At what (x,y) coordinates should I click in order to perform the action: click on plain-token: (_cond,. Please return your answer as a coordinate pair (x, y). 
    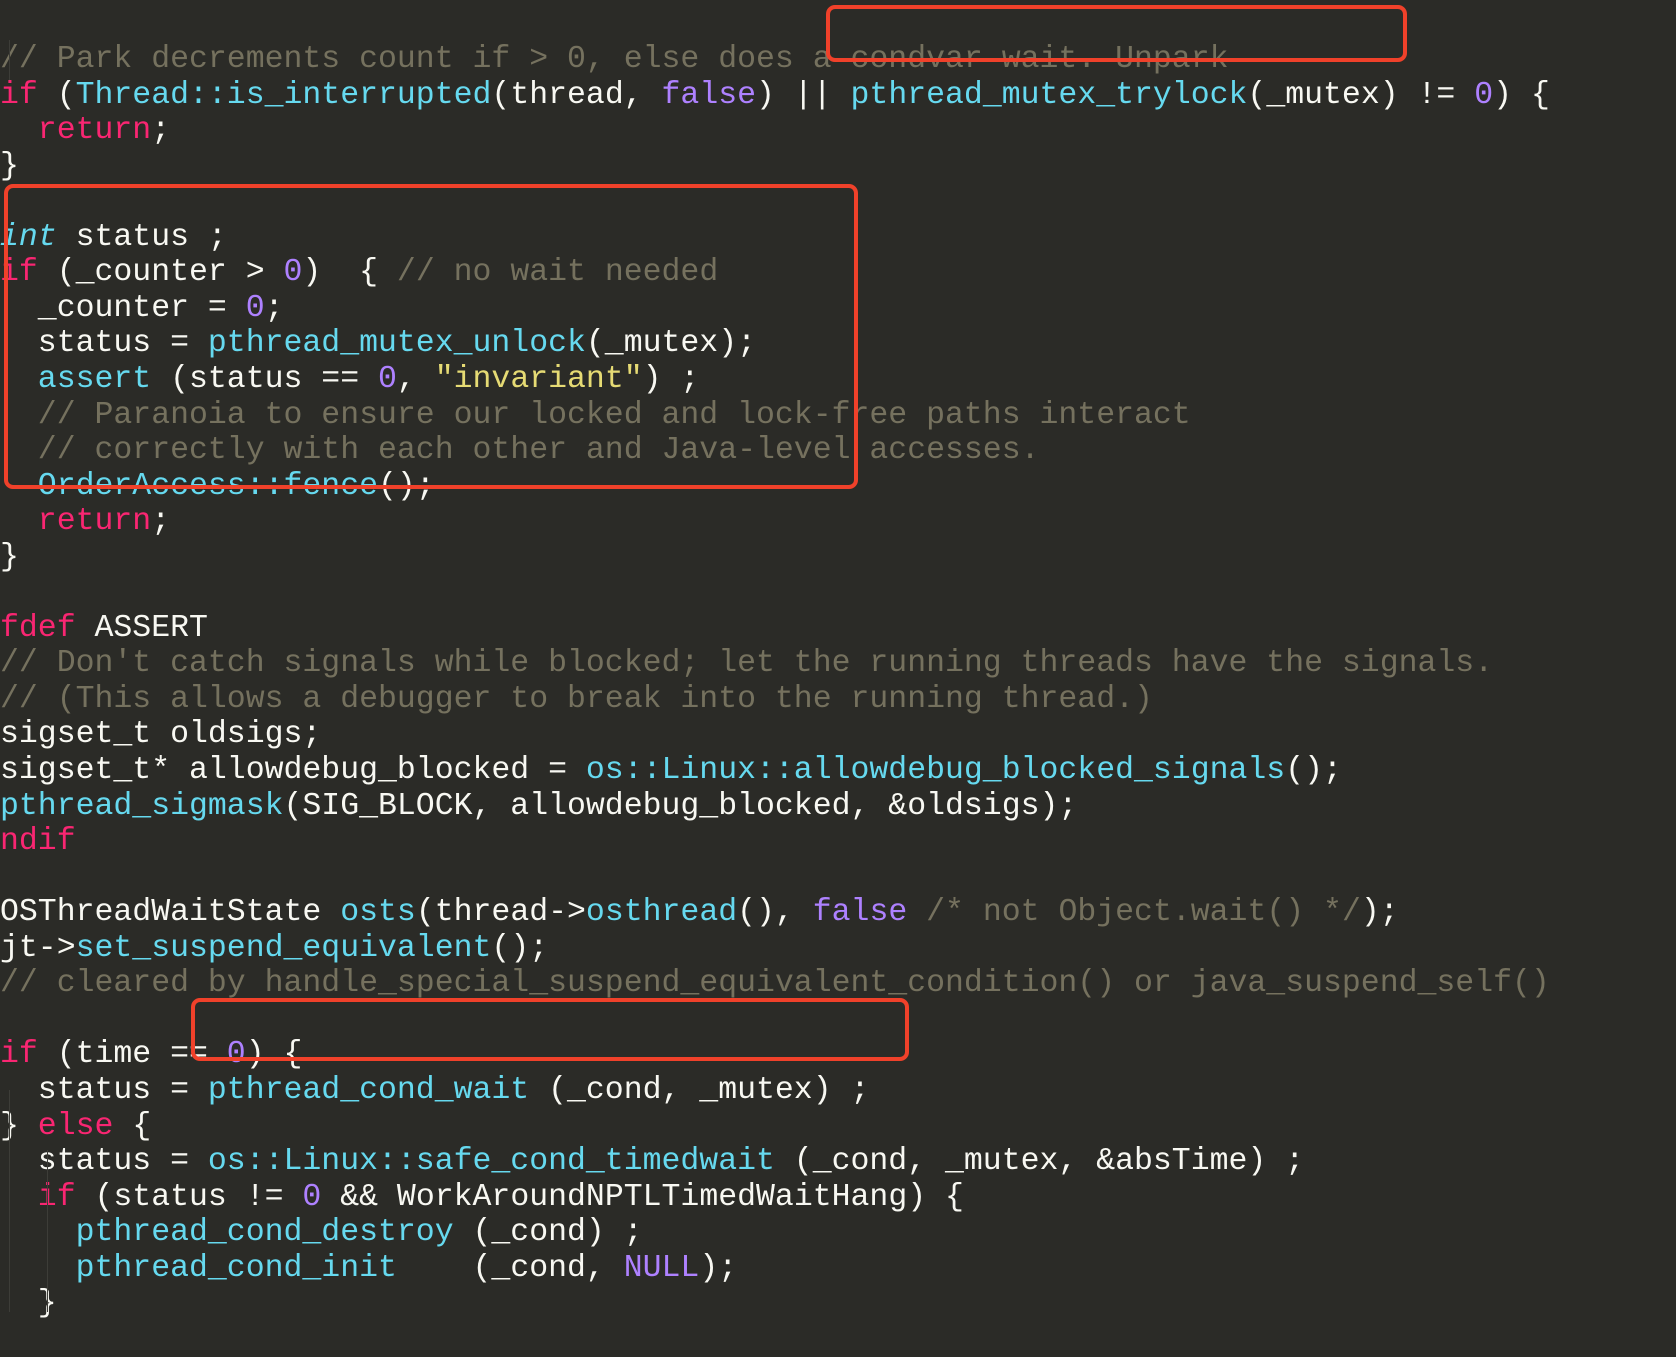
    Looking at the image, I should click on (510, 1268).